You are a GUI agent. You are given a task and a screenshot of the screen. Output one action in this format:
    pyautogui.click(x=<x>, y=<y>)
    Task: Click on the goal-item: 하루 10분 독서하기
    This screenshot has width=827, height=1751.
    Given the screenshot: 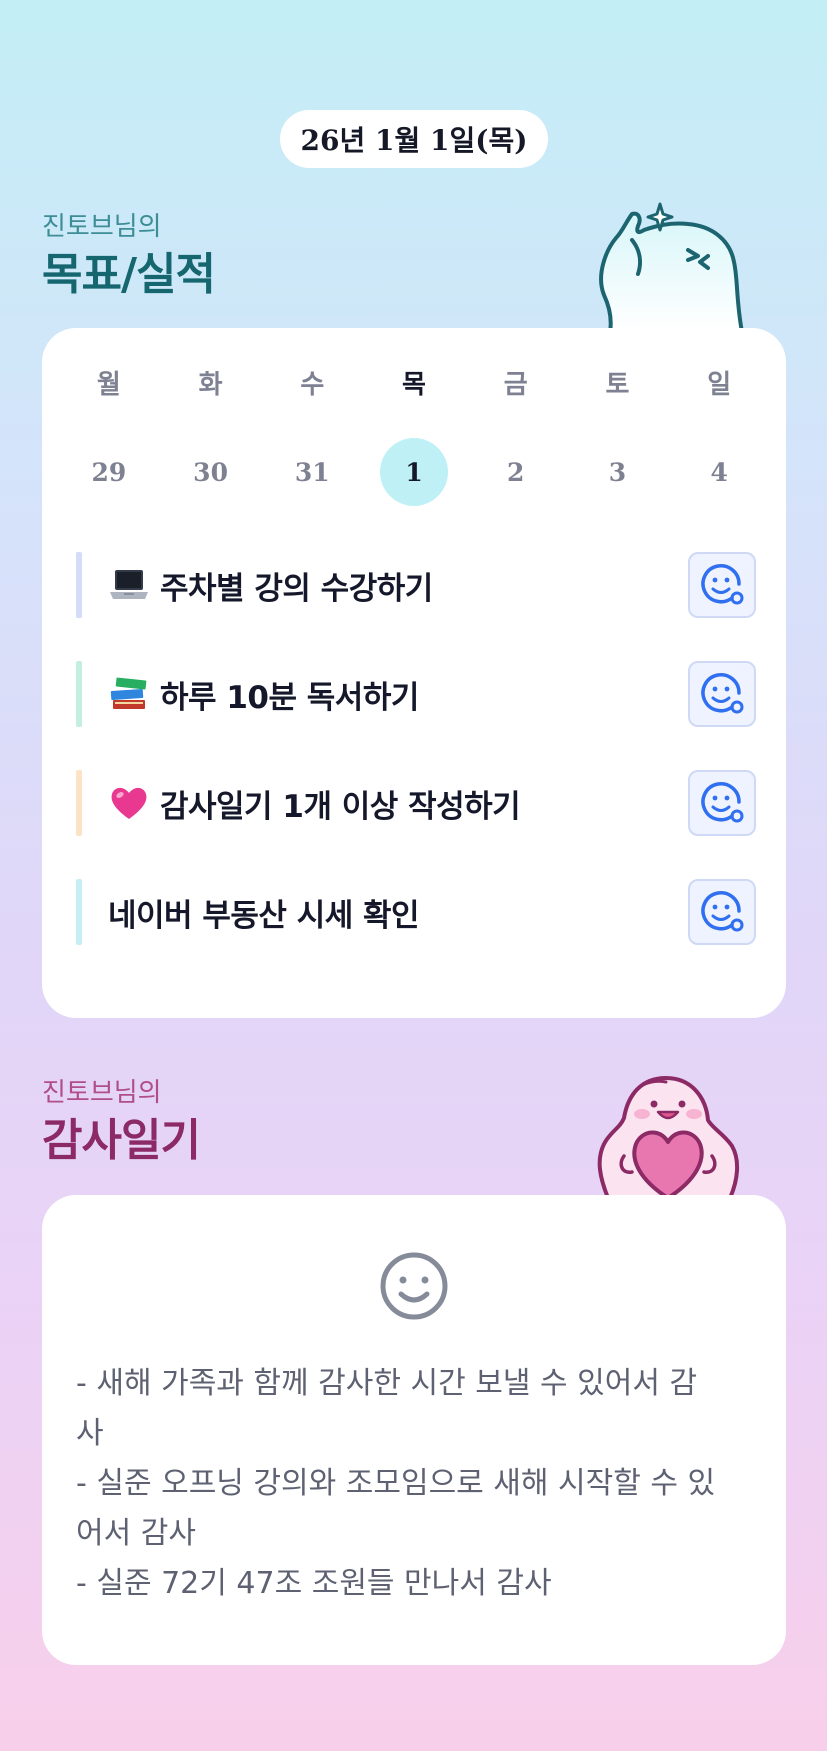 What is the action you would take?
    pyautogui.click(x=416, y=694)
    